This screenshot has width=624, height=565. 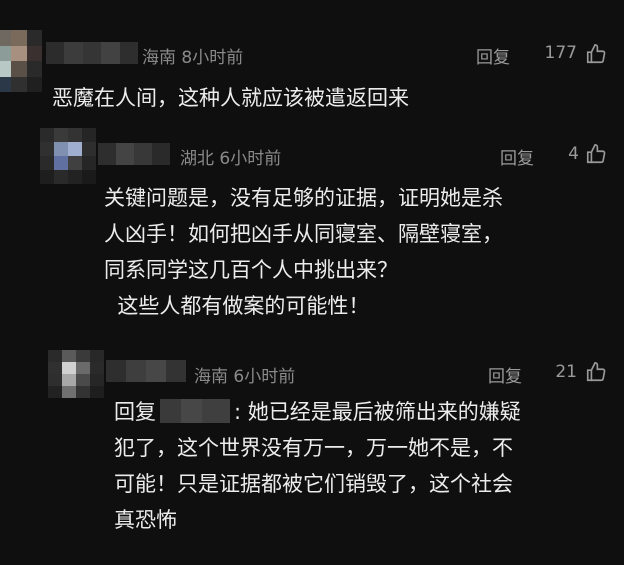 What do you see at coordinates (264, 377) in the screenshot?
I see `timestamp: 6小时前` at bounding box center [264, 377].